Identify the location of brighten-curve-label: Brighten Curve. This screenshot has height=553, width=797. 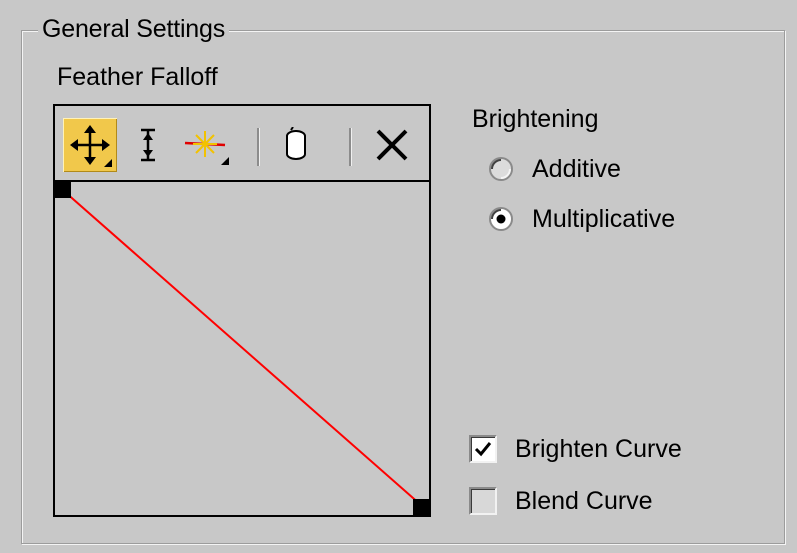
(598, 449).